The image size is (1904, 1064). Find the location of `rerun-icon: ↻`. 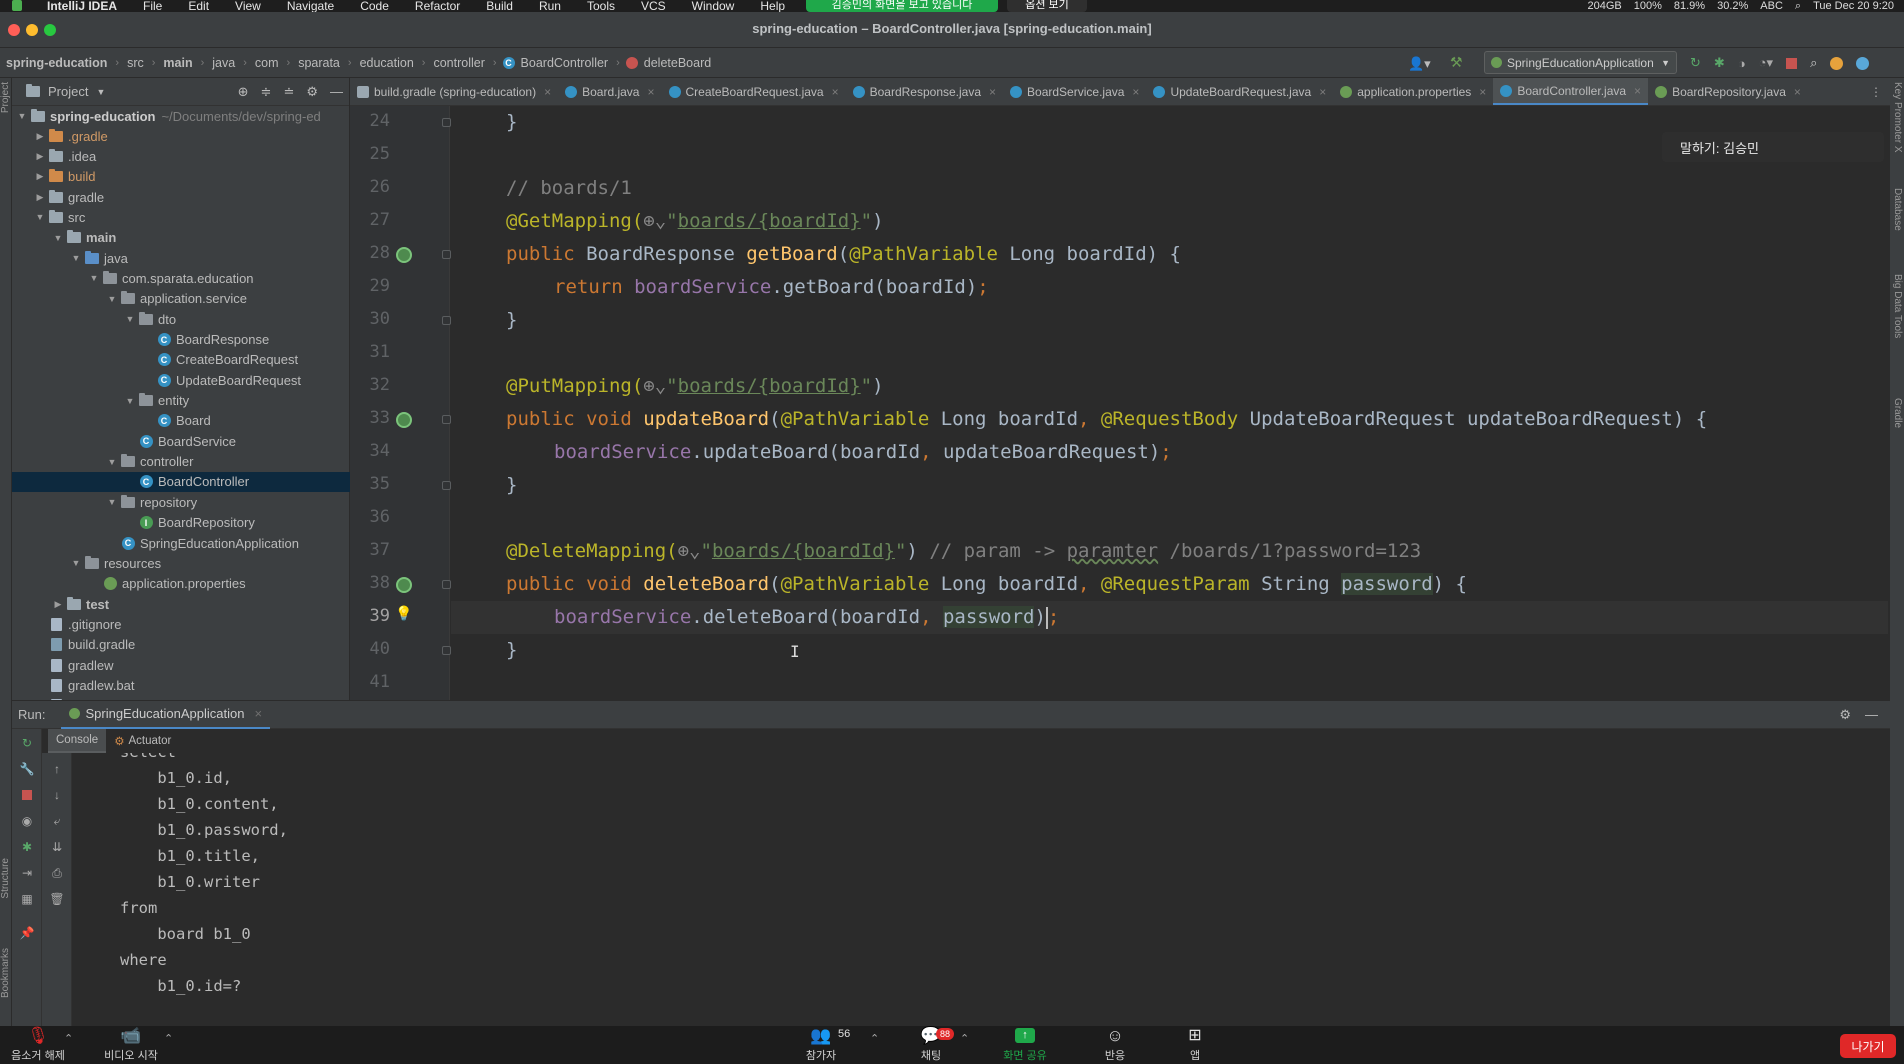

rerun-icon: ↻ is located at coordinates (1695, 63).